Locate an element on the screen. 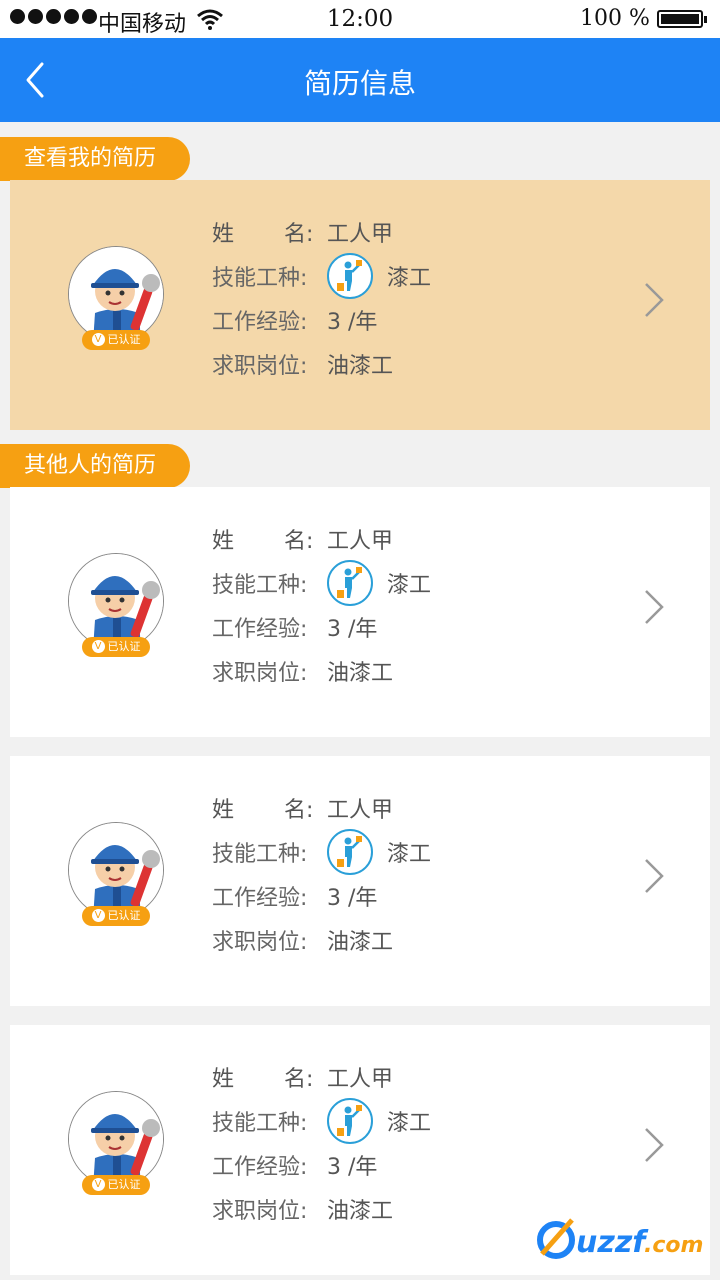  status-bar: 中国移动 12:00 100 % is located at coordinates (360, 19).